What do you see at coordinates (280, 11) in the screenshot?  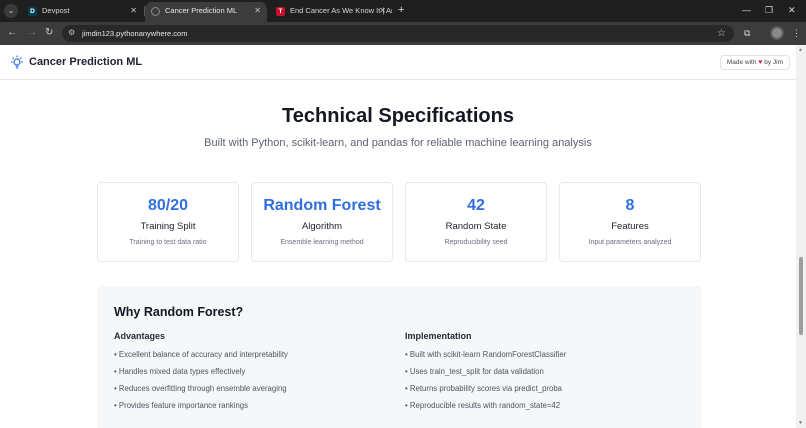 I see `end-cancer-favicon-icon: T` at bounding box center [280, 11].